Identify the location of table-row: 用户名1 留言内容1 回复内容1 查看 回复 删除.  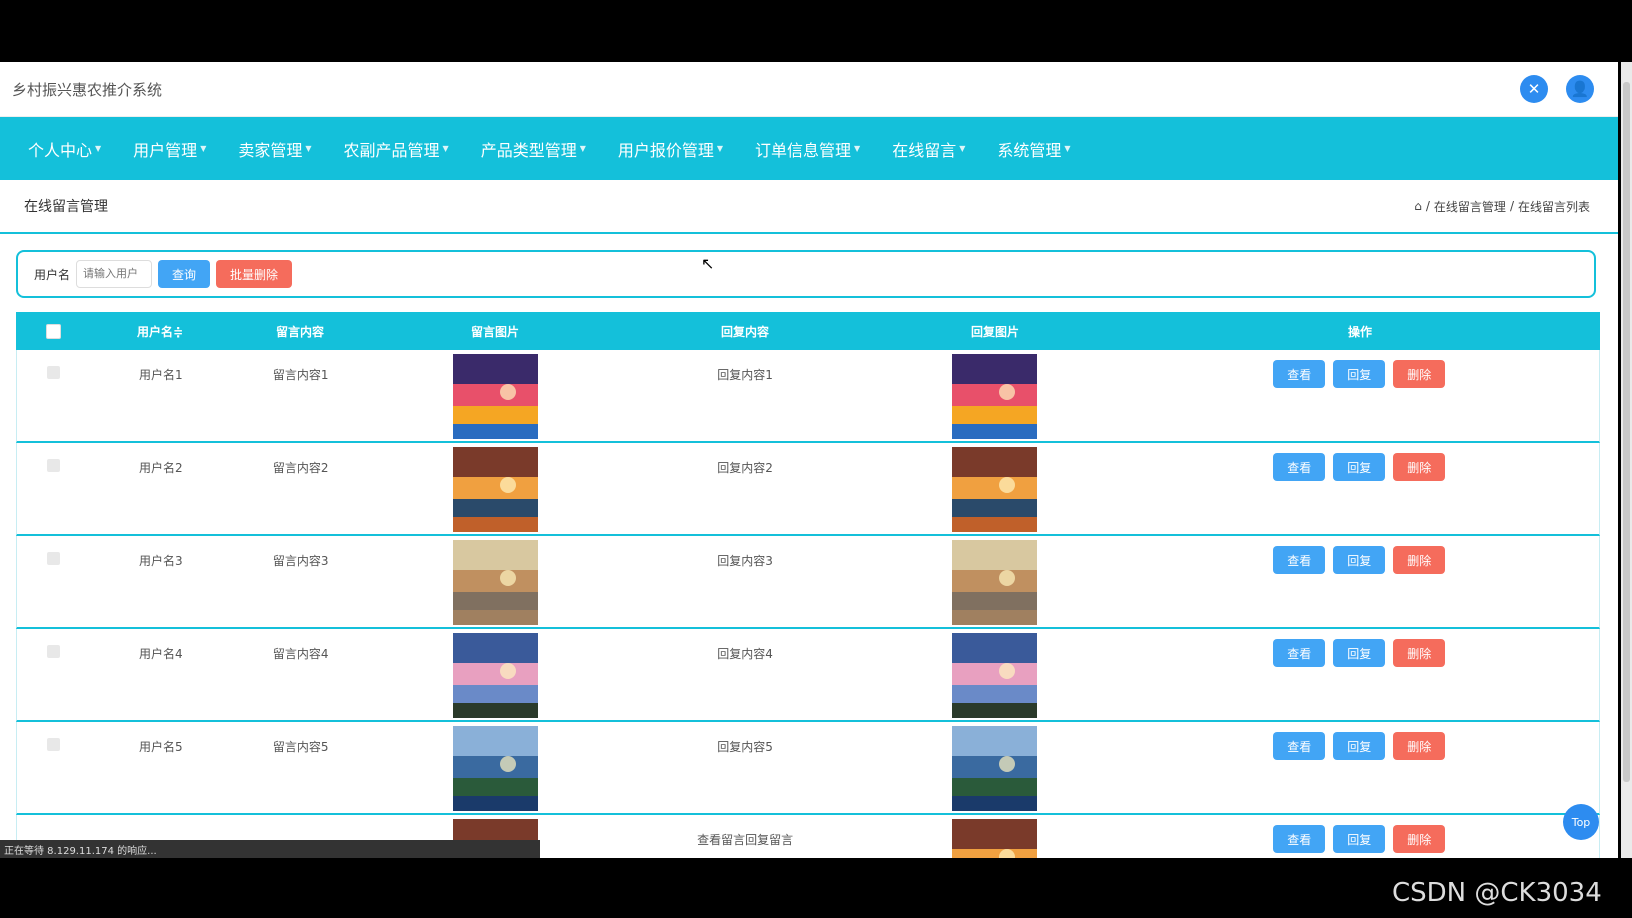
(808, 396).